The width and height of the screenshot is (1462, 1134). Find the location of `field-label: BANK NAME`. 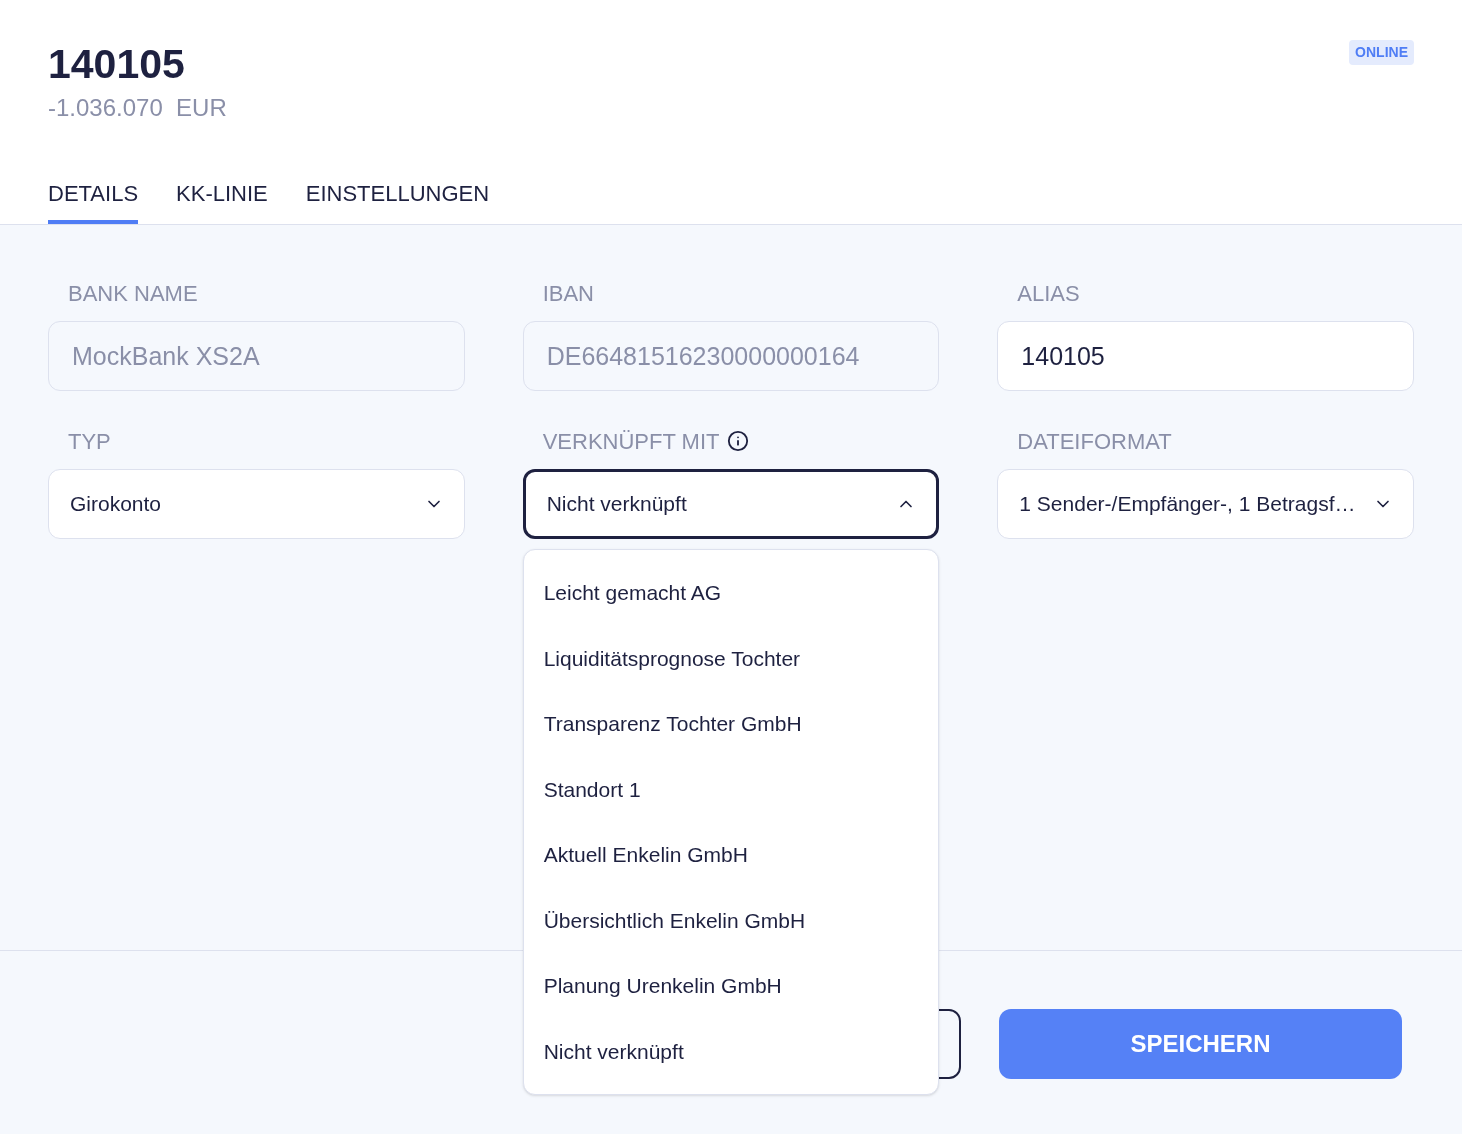

field-label: BANK NAME is located at coordinates (133, 293).